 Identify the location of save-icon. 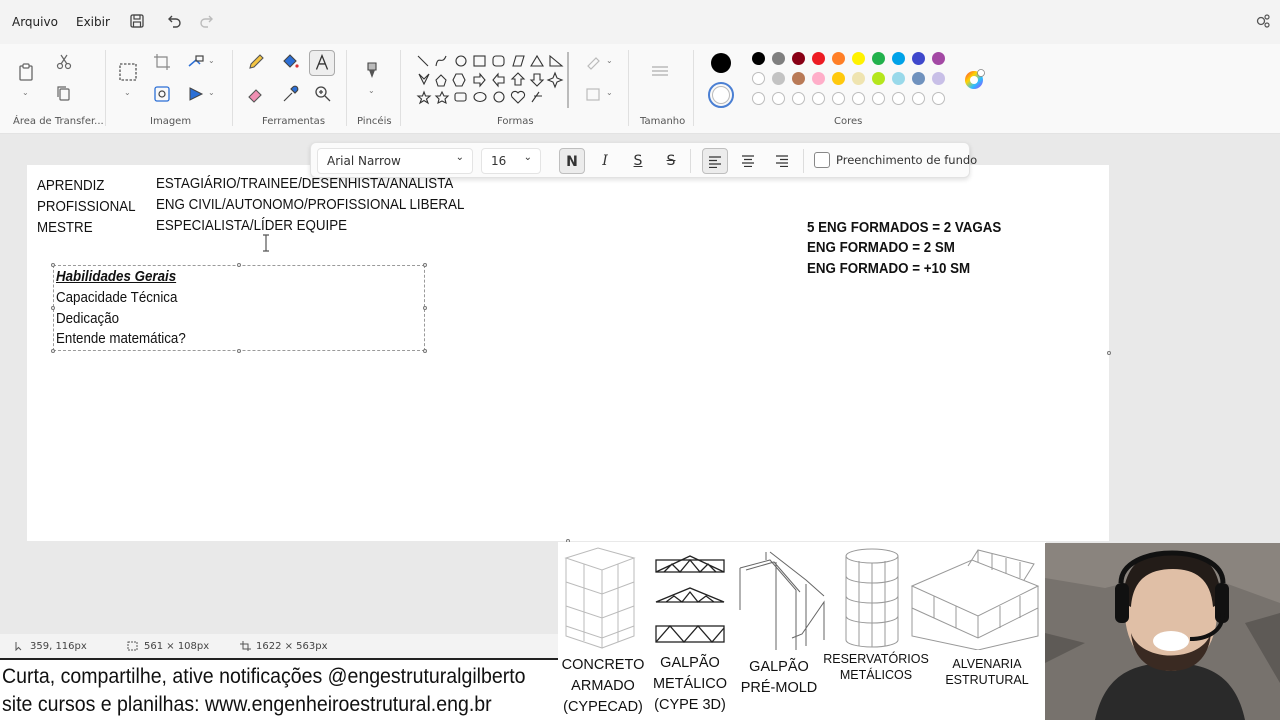
(137, 21).